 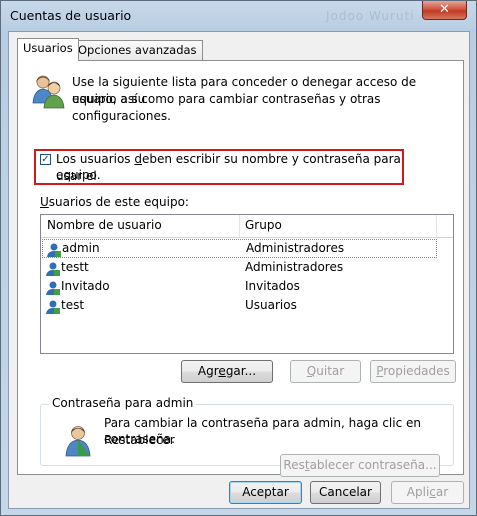 I want to click on users-label-mnemonic: U, so click(x=44, y=202).